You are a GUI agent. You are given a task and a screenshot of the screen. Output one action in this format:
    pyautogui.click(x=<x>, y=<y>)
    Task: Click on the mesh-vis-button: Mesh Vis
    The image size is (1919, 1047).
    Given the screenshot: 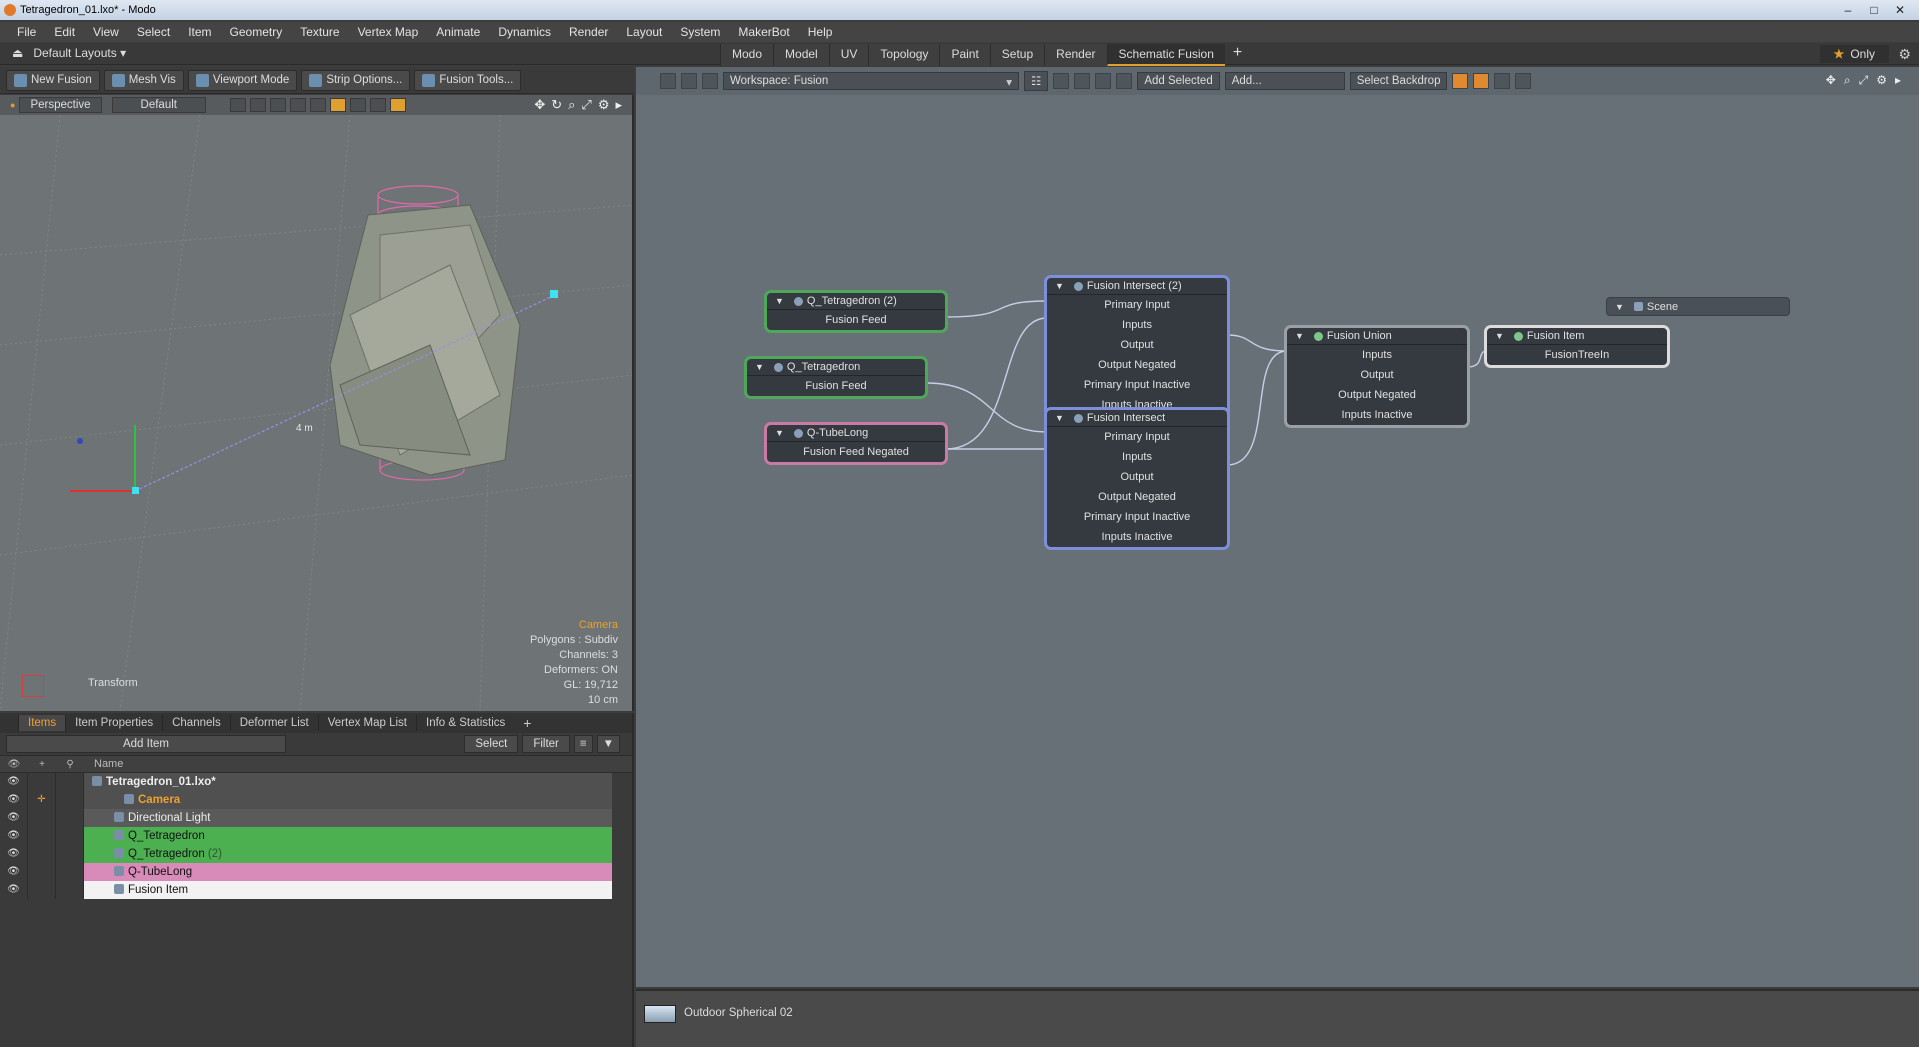 What is the action you would take?
    pyautogui.click(x=143, y=80)
    